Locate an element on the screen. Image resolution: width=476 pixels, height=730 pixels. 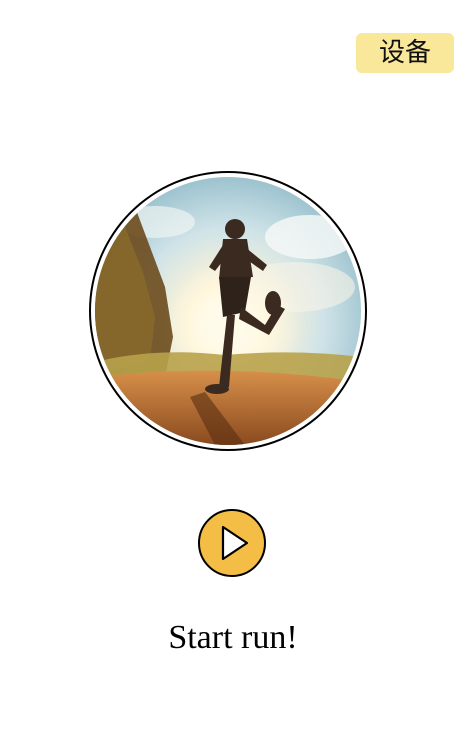
start-run-label: Start run! is located at coordinates (233, 637).